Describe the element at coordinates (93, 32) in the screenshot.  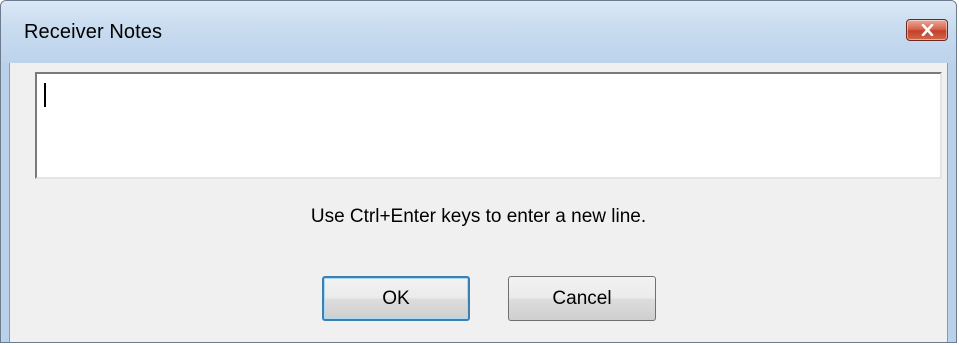
I see `window-title: Receiver Notes` at that location.